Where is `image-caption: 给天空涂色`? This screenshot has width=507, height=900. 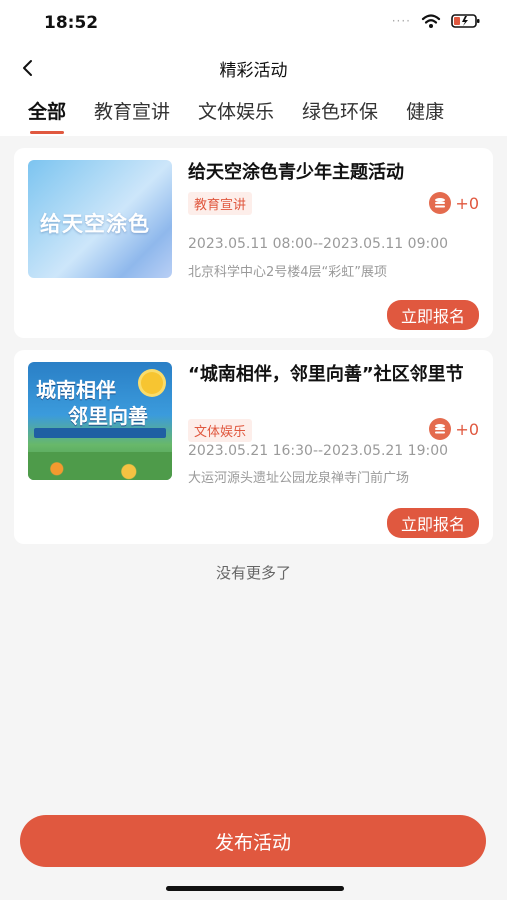
image-caption: 给天空涂色 is located at coordinates (95, 224).